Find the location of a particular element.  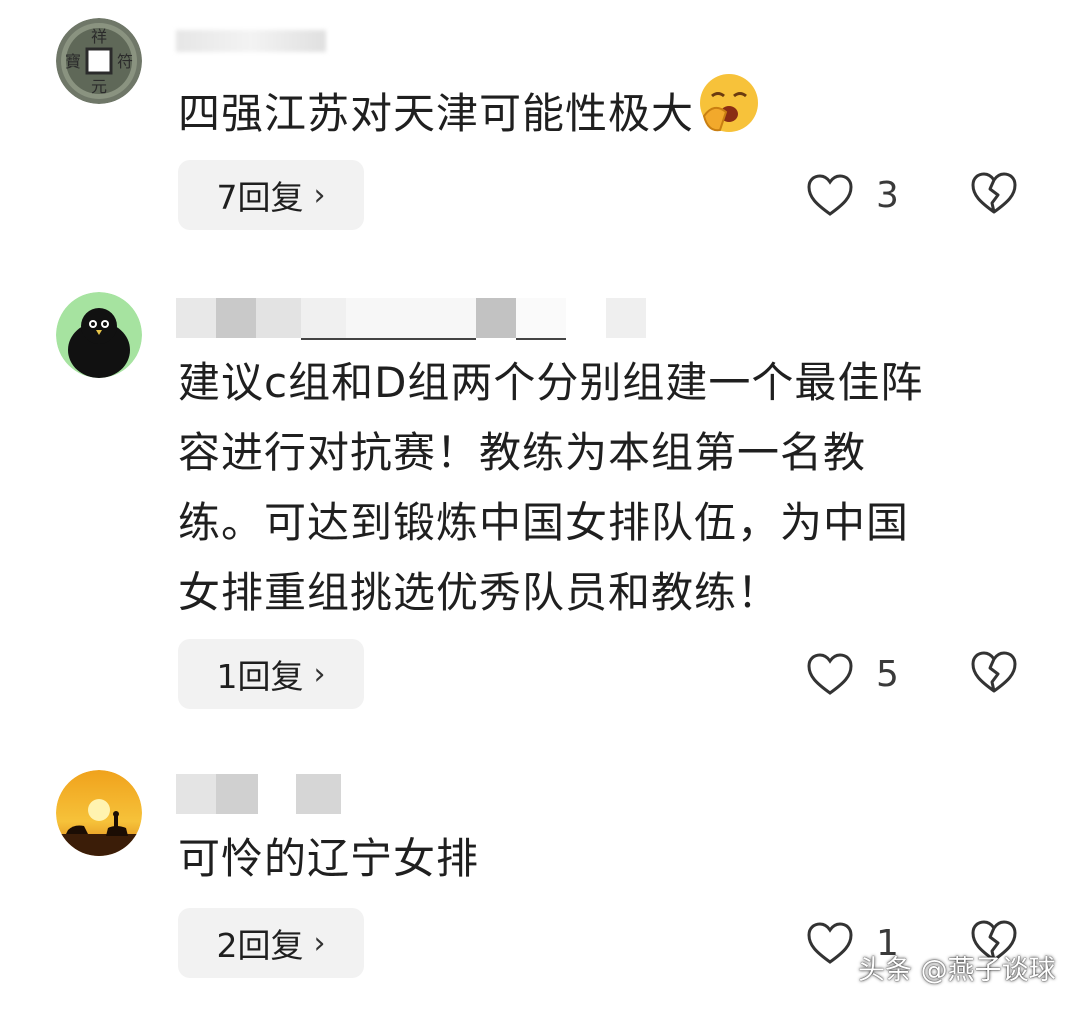

replies-button: 2回复 › is located at coordinates (271, 943).